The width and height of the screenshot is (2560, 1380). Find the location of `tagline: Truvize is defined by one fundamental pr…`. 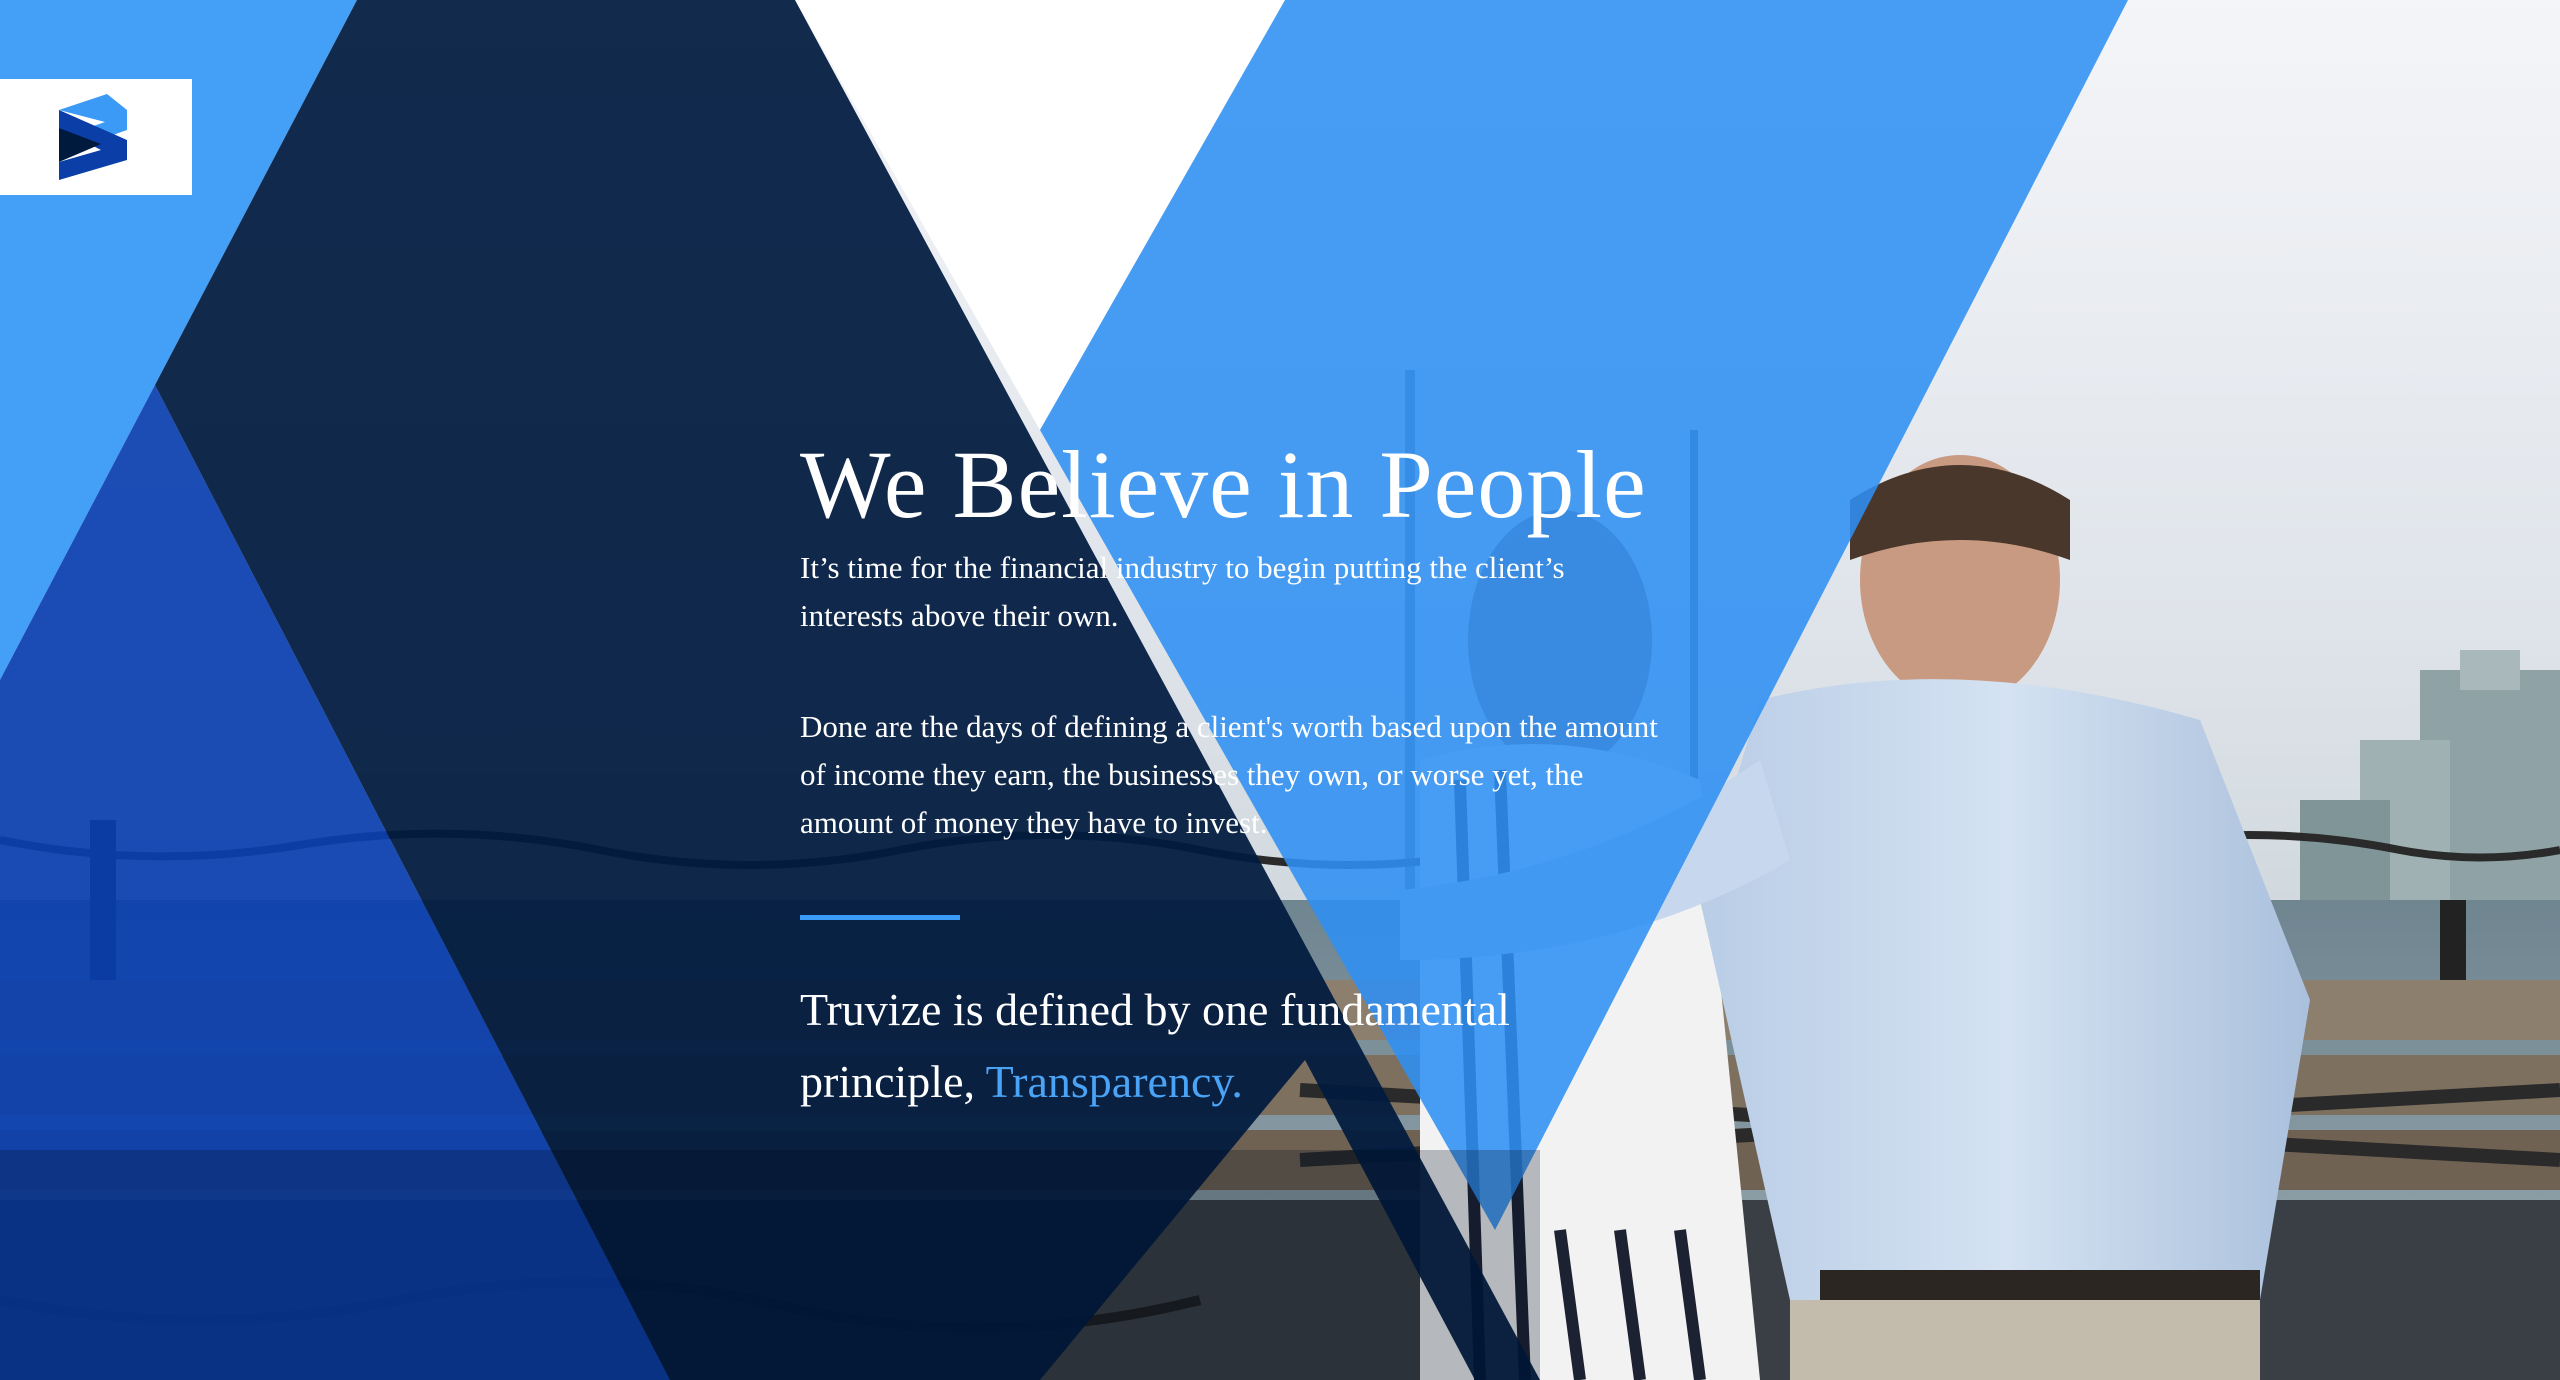

tagline: Truvize is defined by one fundamental pr… is located at coordinates (1230, 1046).